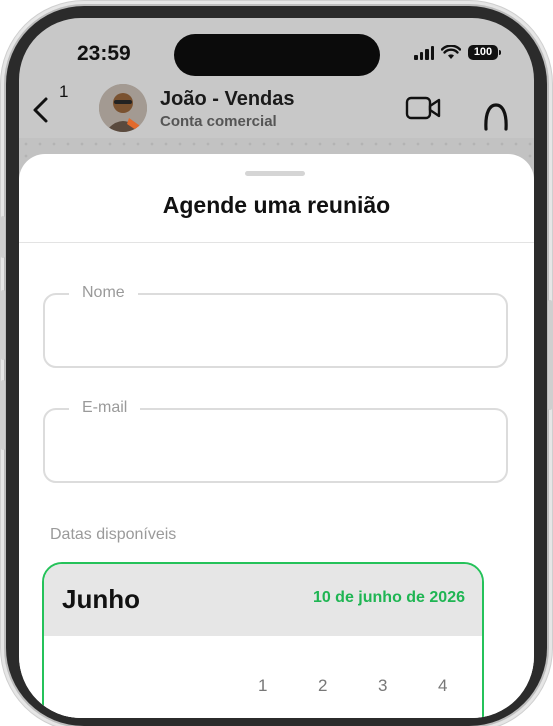 The image size is (553, 726). What do you see at coordinates (113, 534) in the screenshot?
I see `available-dates-label: Datas disponíveis` at bounding box center [113, 534].